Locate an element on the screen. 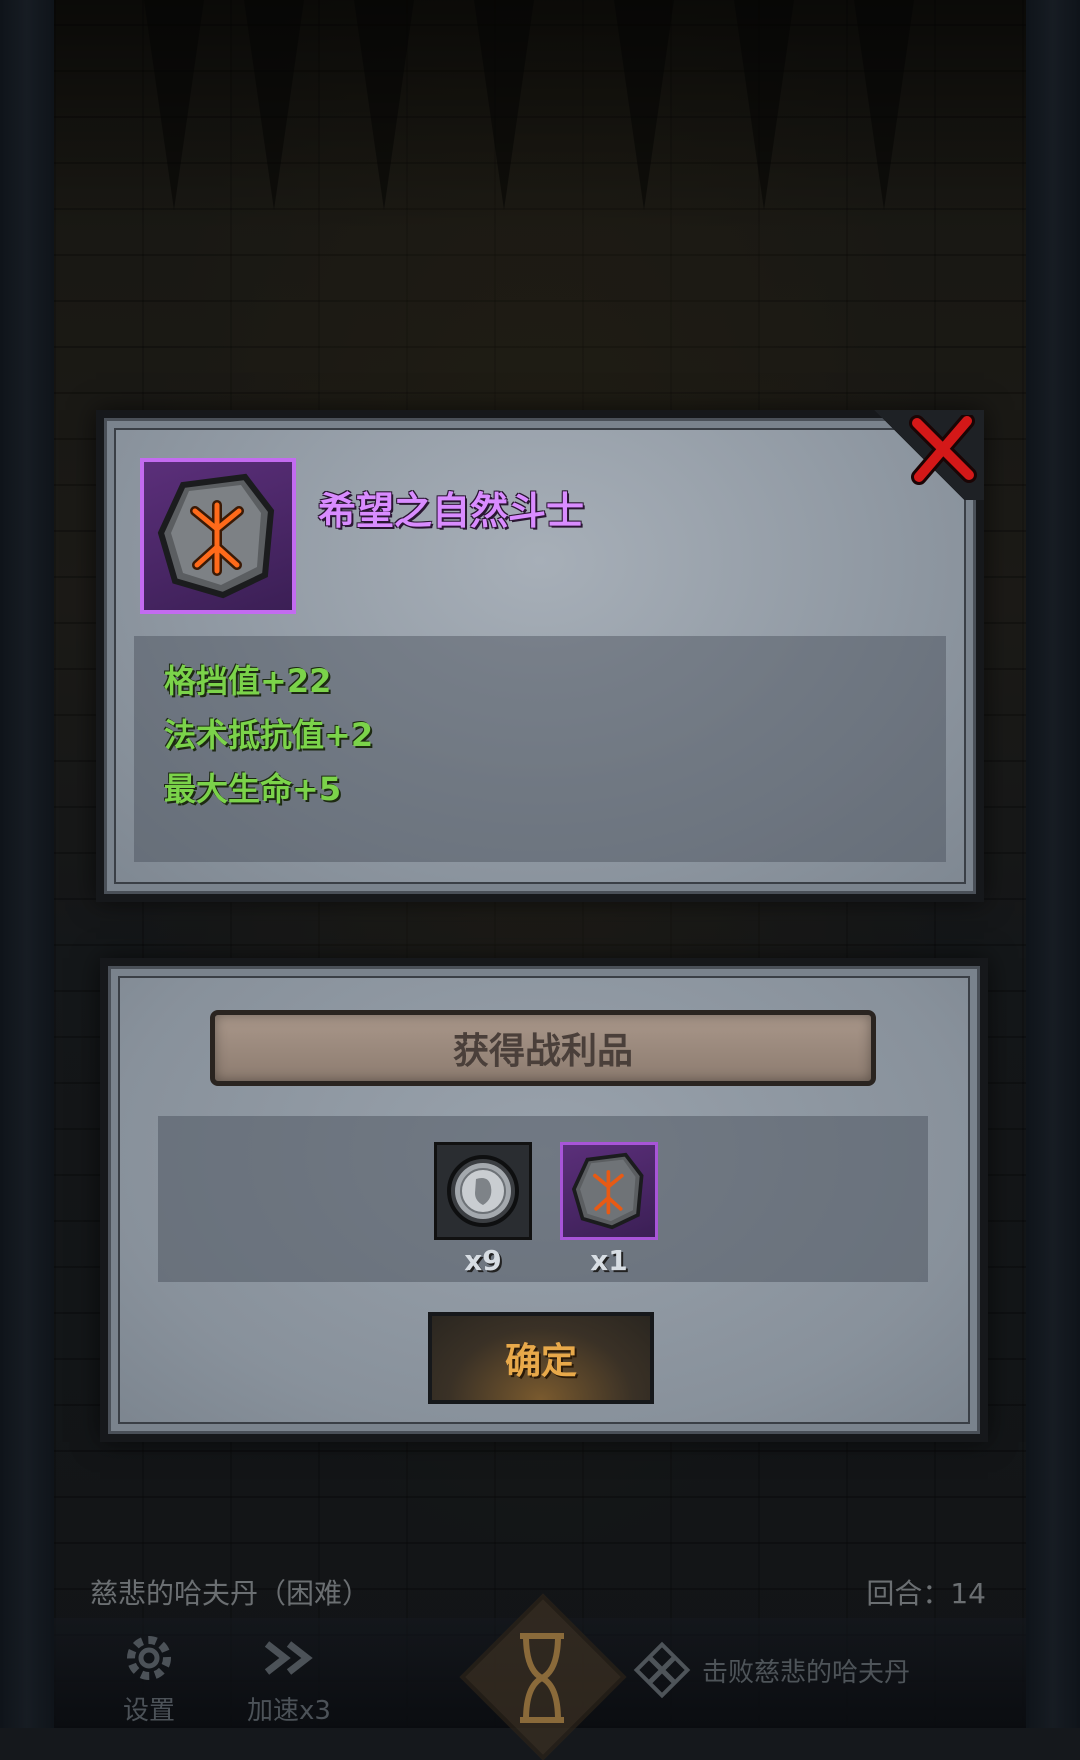  loot-count: x9 is located at coordinates (483, 1260).